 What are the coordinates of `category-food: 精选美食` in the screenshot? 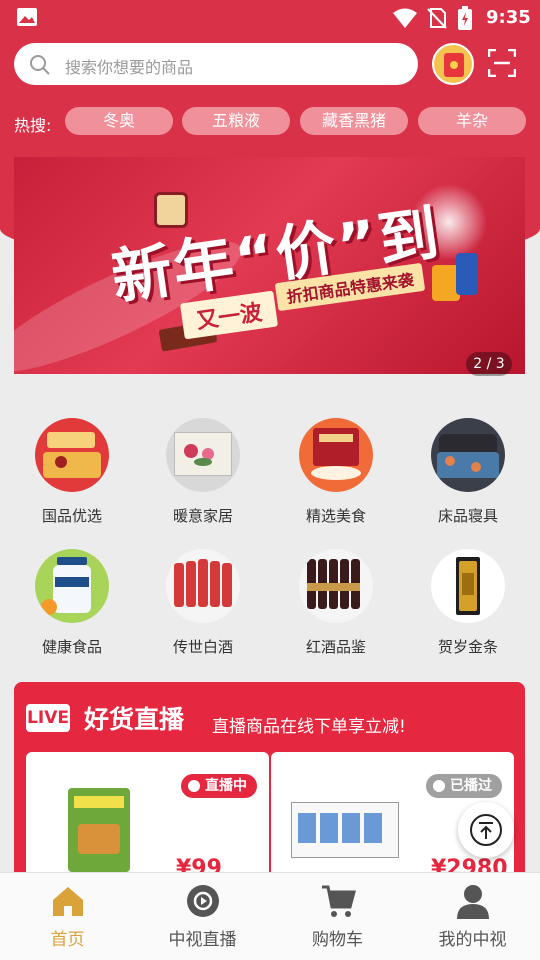 It's located at (336, 472).